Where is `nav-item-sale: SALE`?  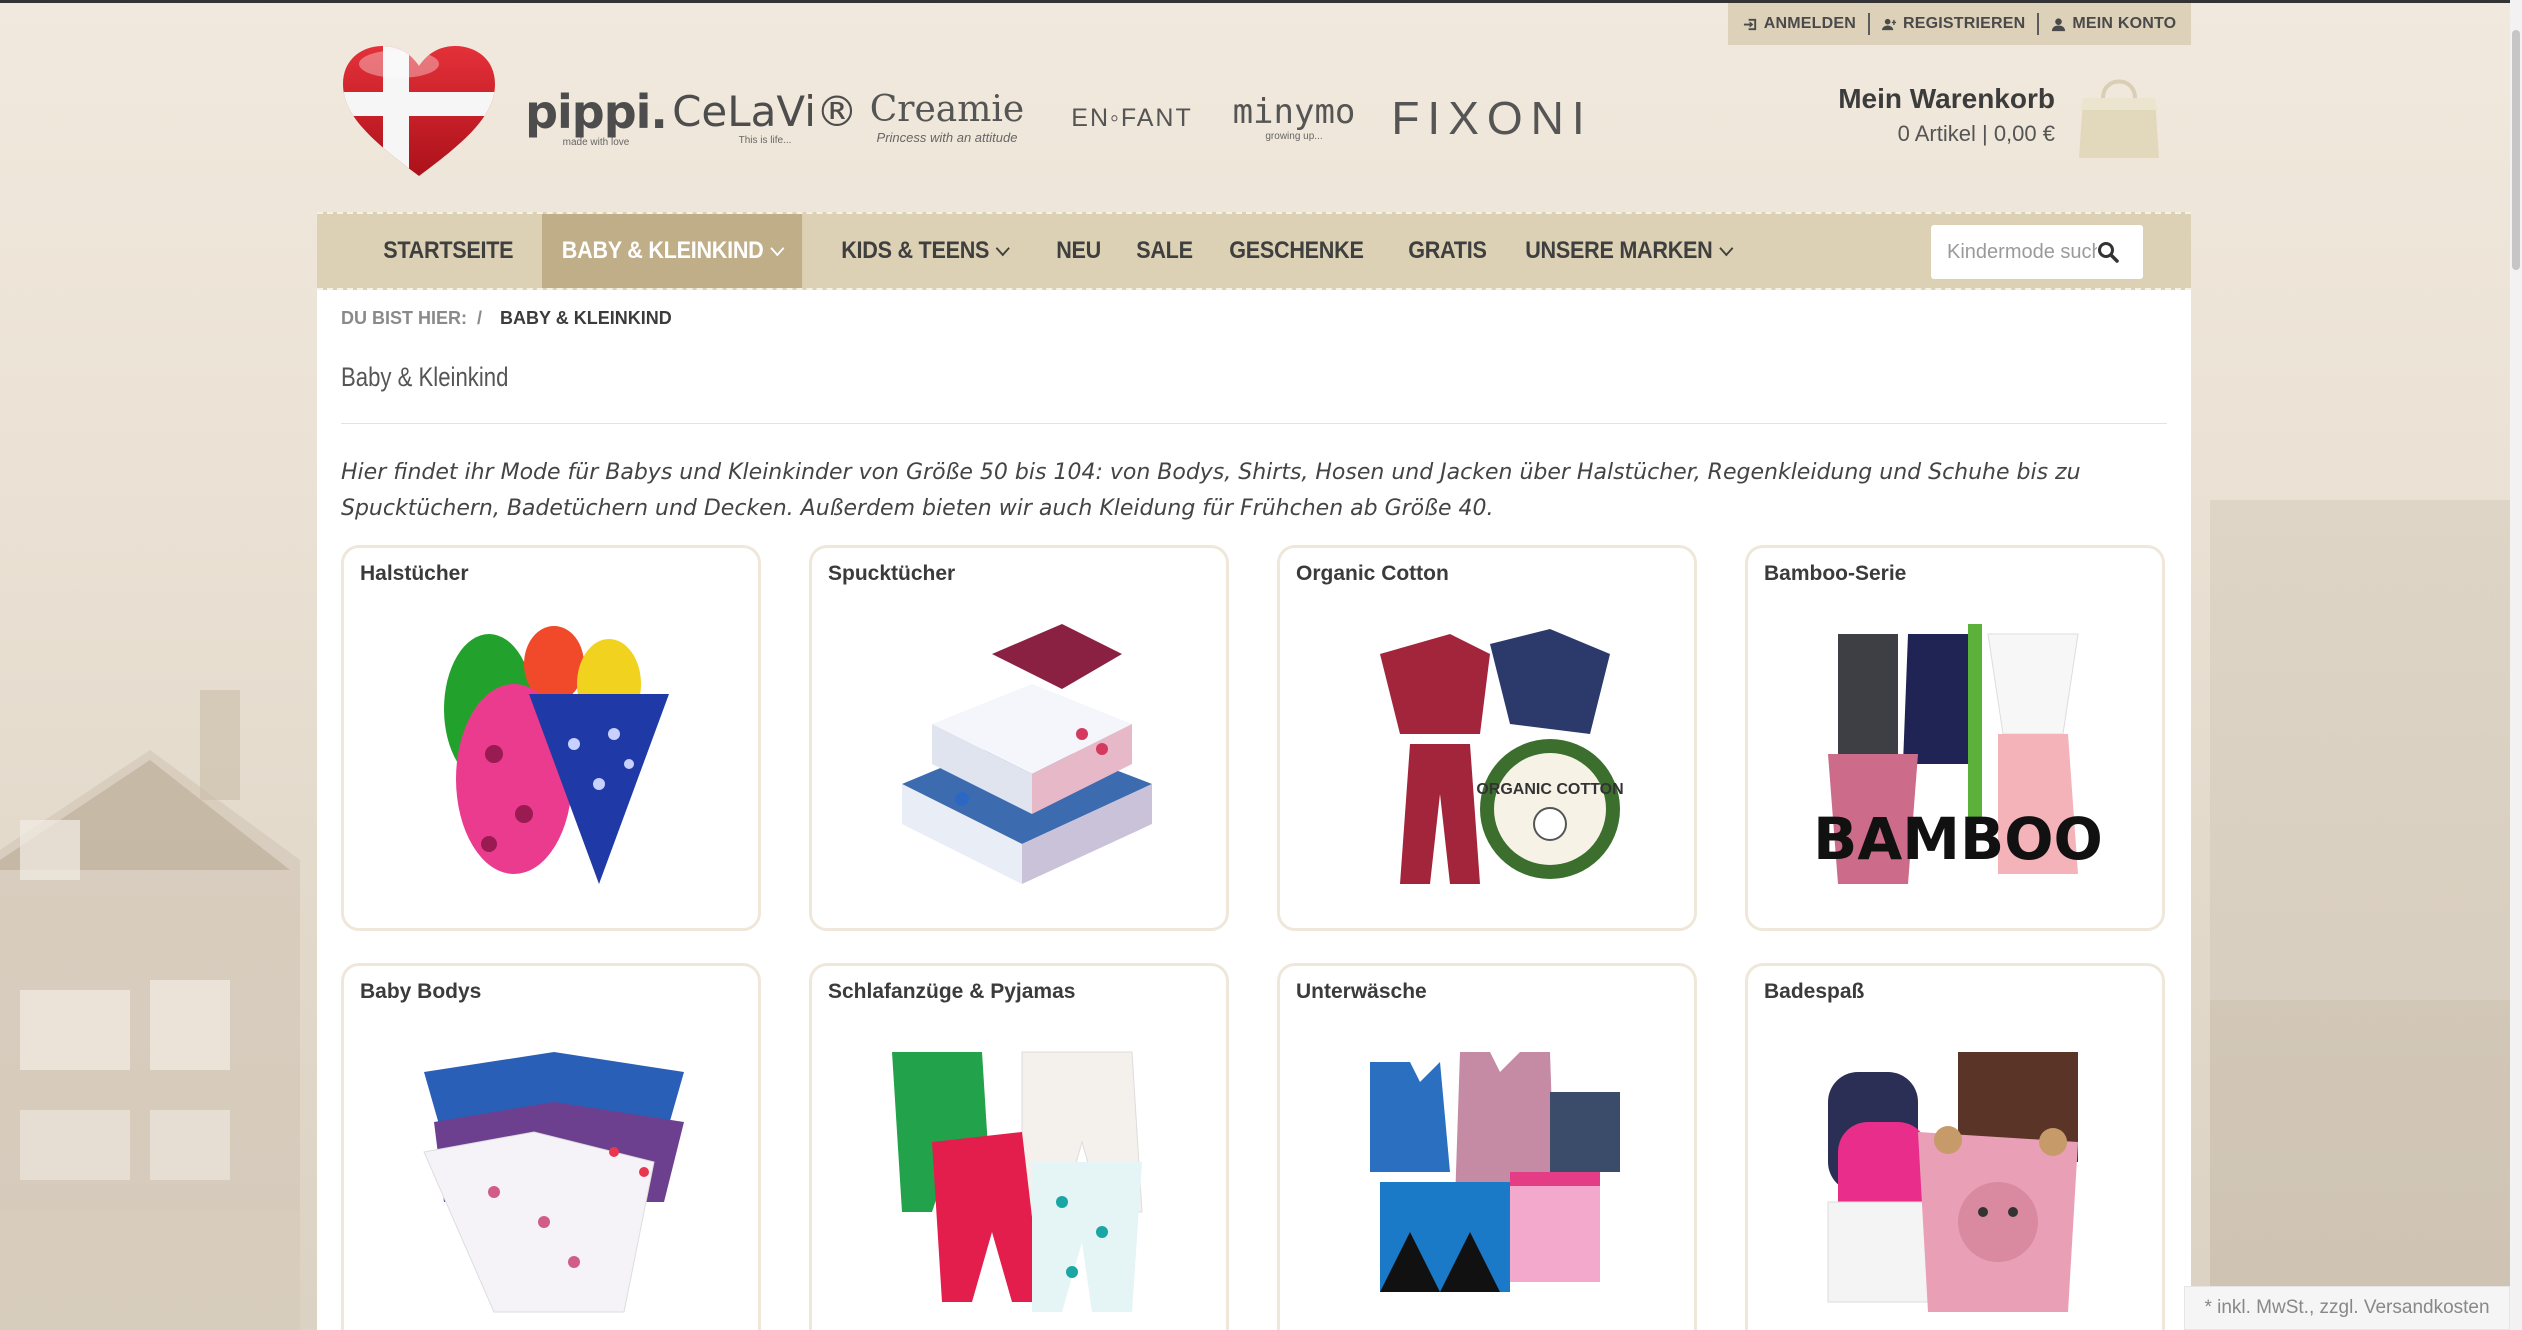
nav-item-sale: SALE is located at coordinates (1164, 251).